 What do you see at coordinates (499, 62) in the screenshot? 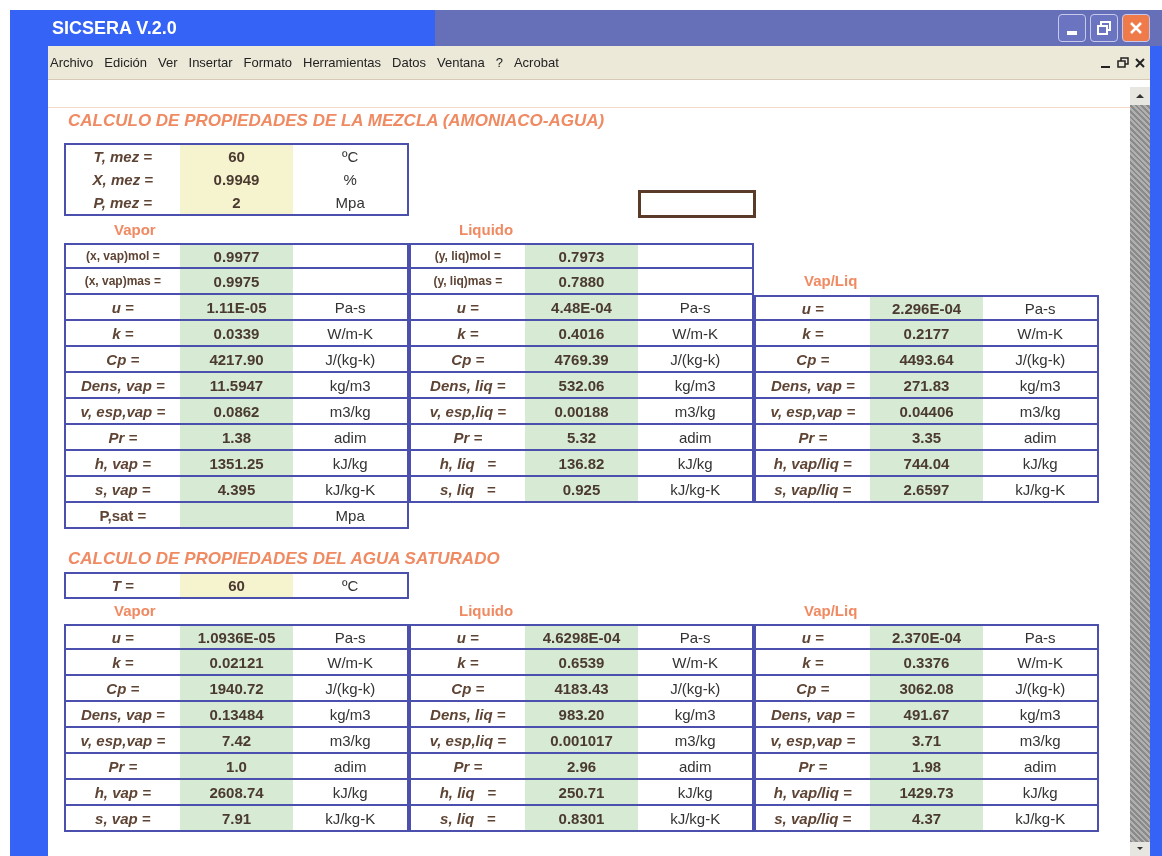
I see `menu-item: ?` at bounding box center [499, 62].